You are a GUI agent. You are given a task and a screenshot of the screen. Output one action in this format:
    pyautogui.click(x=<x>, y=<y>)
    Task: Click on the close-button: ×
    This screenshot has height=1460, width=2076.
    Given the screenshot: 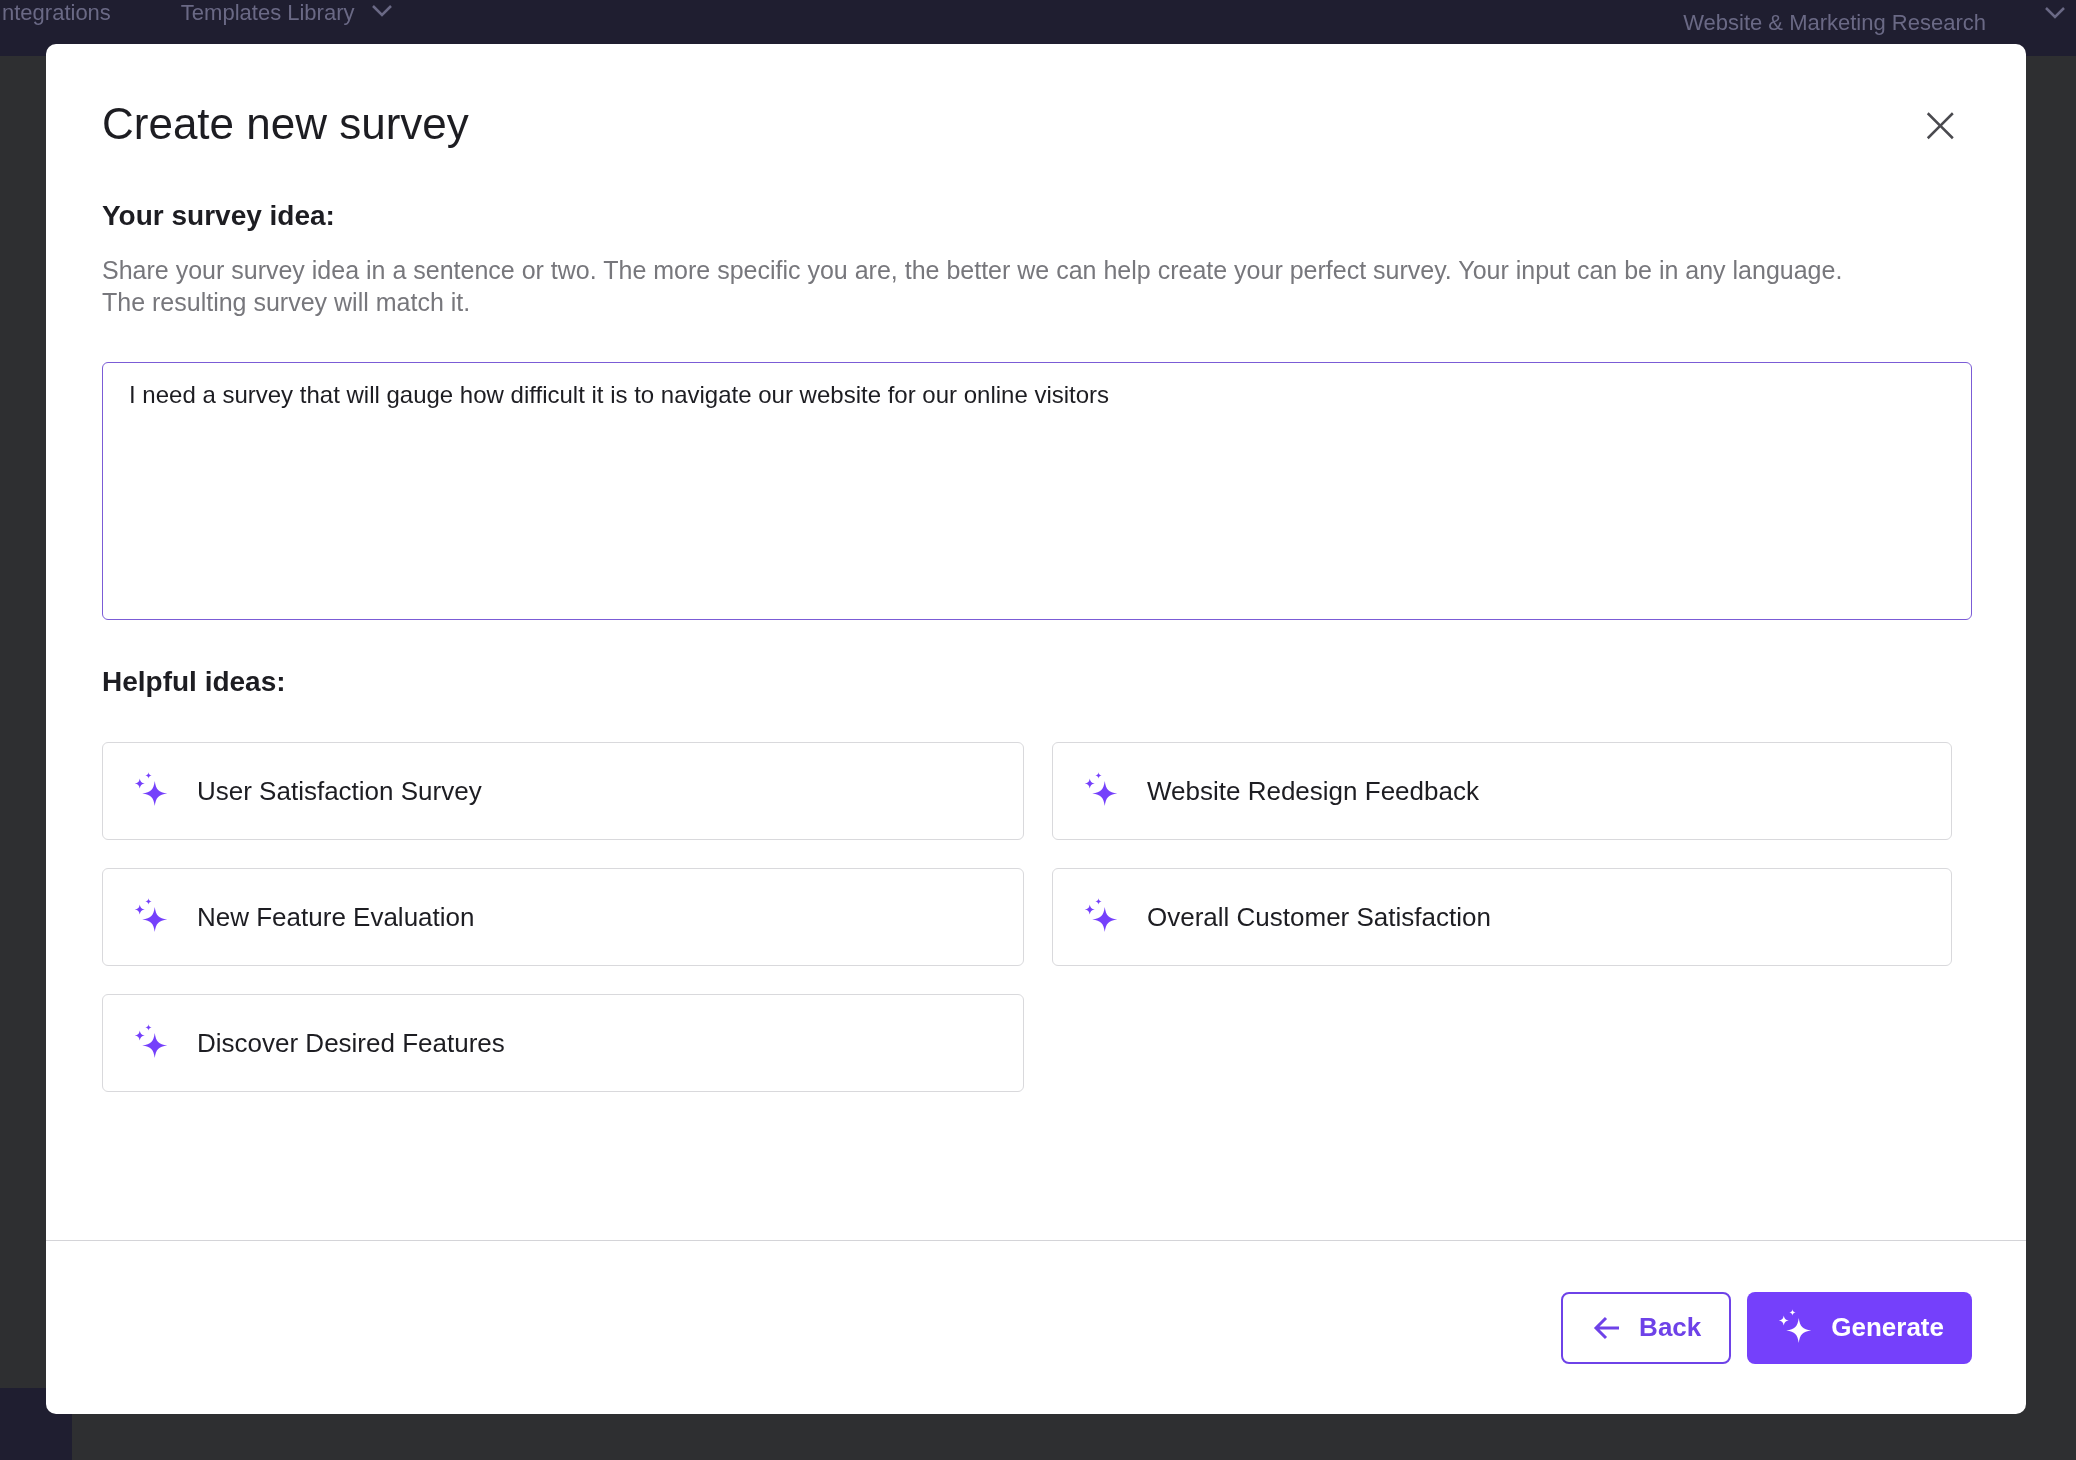 What is the action you would take?
    pyautogui.click(x=1940, y=124)
    